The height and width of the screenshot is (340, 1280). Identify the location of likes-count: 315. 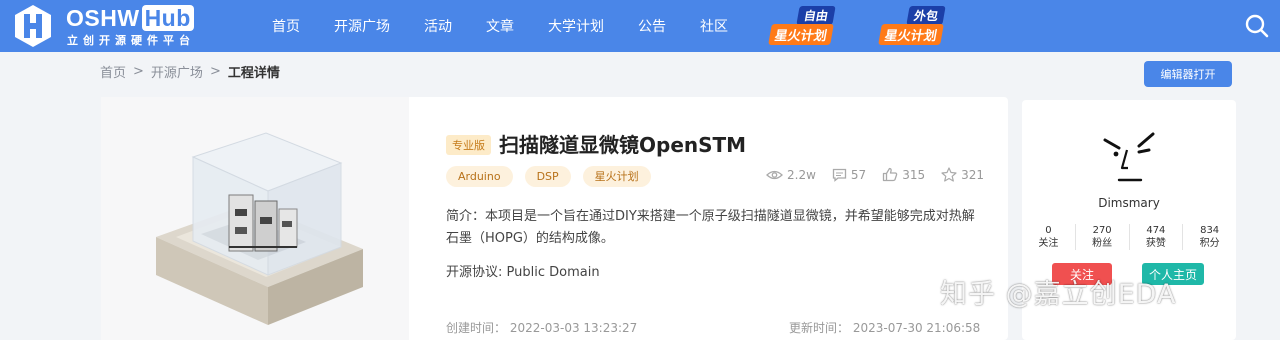
(914, 174).